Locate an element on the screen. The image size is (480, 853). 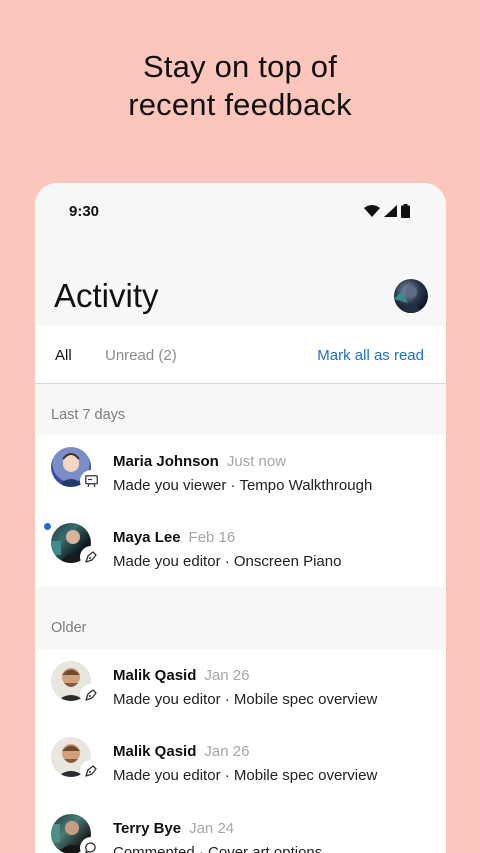
section-label-recent: Last 7 days is located at coordinates (88, 415).